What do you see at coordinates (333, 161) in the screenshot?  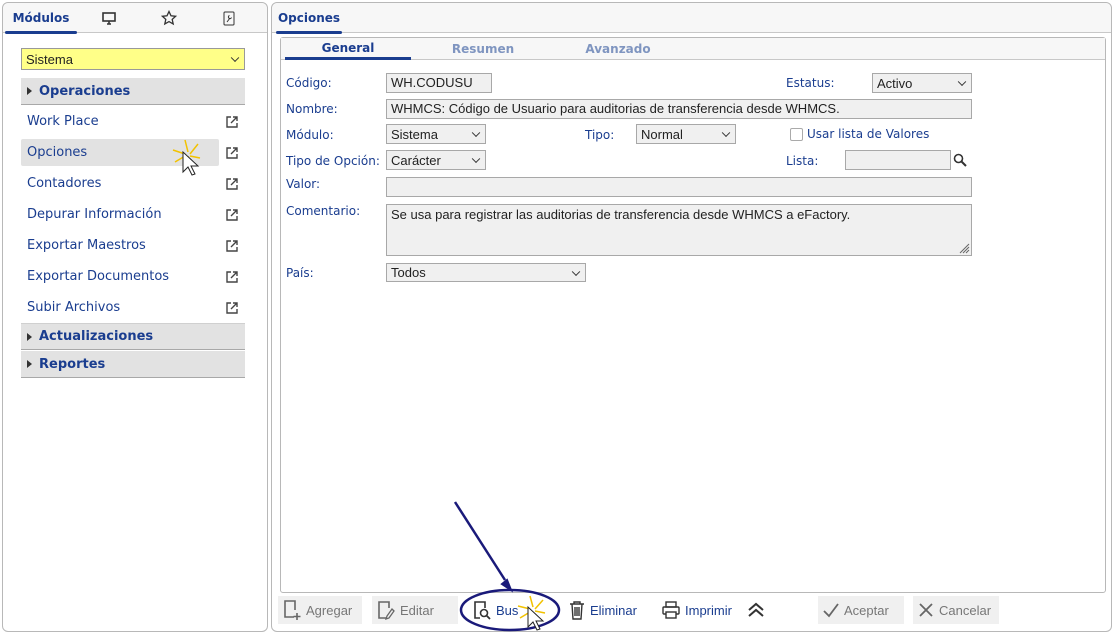 I see `tipo-opcion-label: Tipo de Opción:` at bounding box center [333, 161].